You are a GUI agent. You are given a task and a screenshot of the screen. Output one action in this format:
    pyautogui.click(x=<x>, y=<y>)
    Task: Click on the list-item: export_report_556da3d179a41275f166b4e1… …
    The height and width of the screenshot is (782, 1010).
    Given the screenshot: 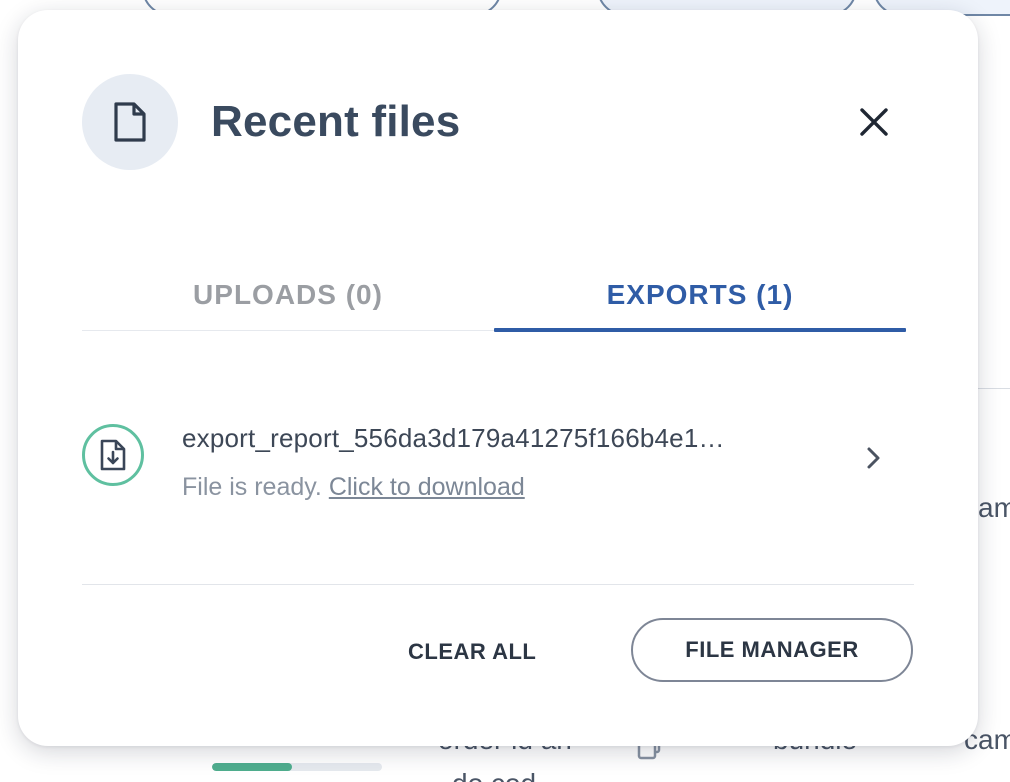 What is the action you would take?
    pyautogui.click(x=494, y=467)
    